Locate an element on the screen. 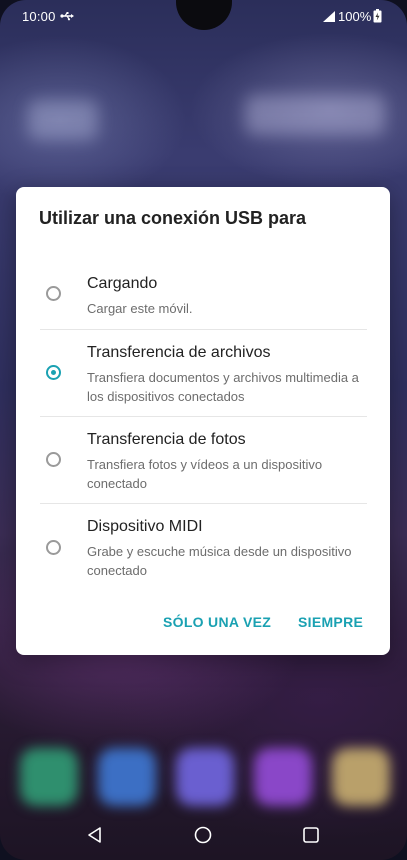 Image resolution: width=407 pixels, height=860 pixels. option-title: Dispositivo MIDI is located at coordinates (145, 526).